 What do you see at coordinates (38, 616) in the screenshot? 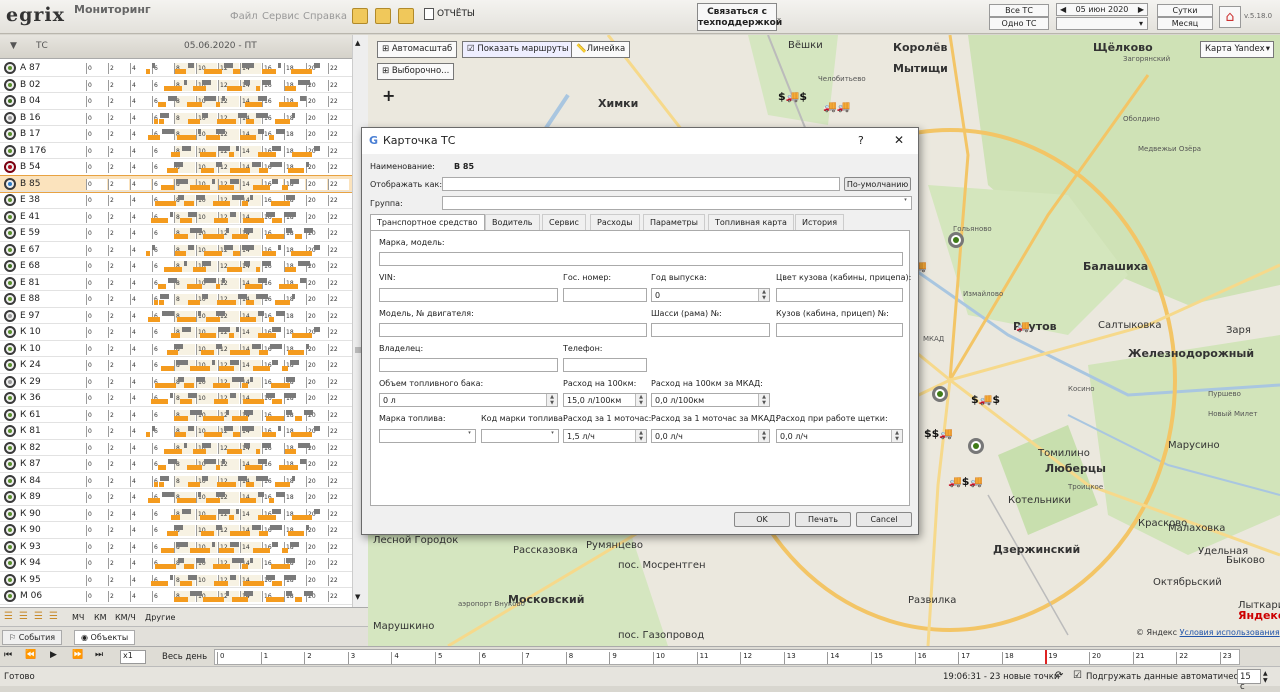
I see `chart-view-icon: ☰` at bounding box center [38, 616].